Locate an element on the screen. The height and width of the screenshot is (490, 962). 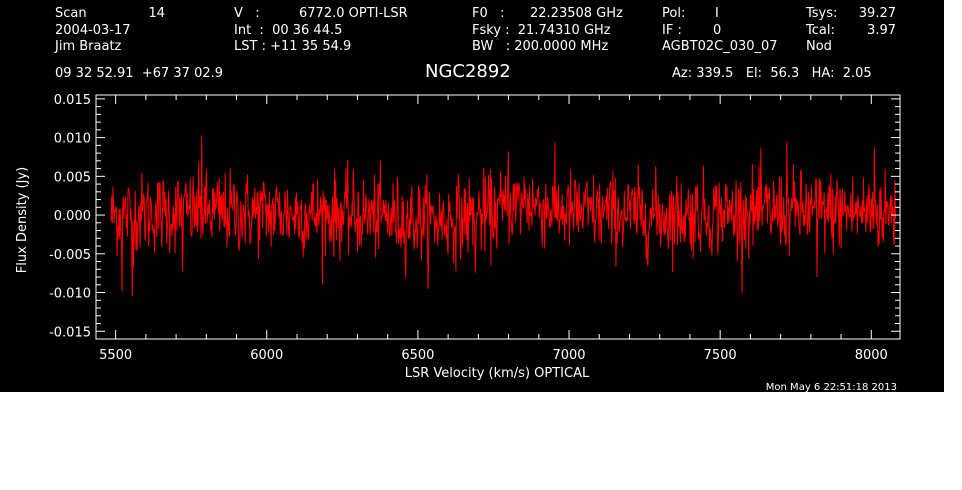
x-axis-title: LSR Velocity (km/s) OPTICAL is located at coordinates (497, 373).